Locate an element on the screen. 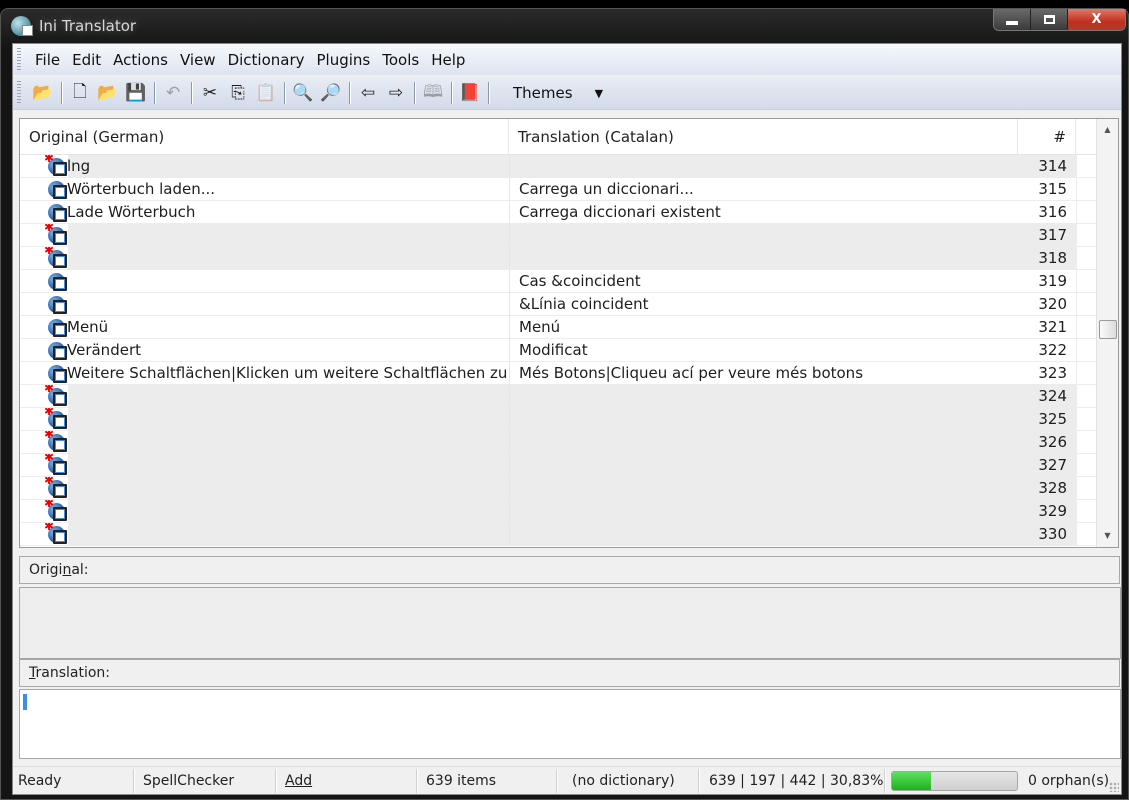 The width and height of the screenshot is (1129, 800). scrollbar-thumb is located at coordinates (1108, 329).